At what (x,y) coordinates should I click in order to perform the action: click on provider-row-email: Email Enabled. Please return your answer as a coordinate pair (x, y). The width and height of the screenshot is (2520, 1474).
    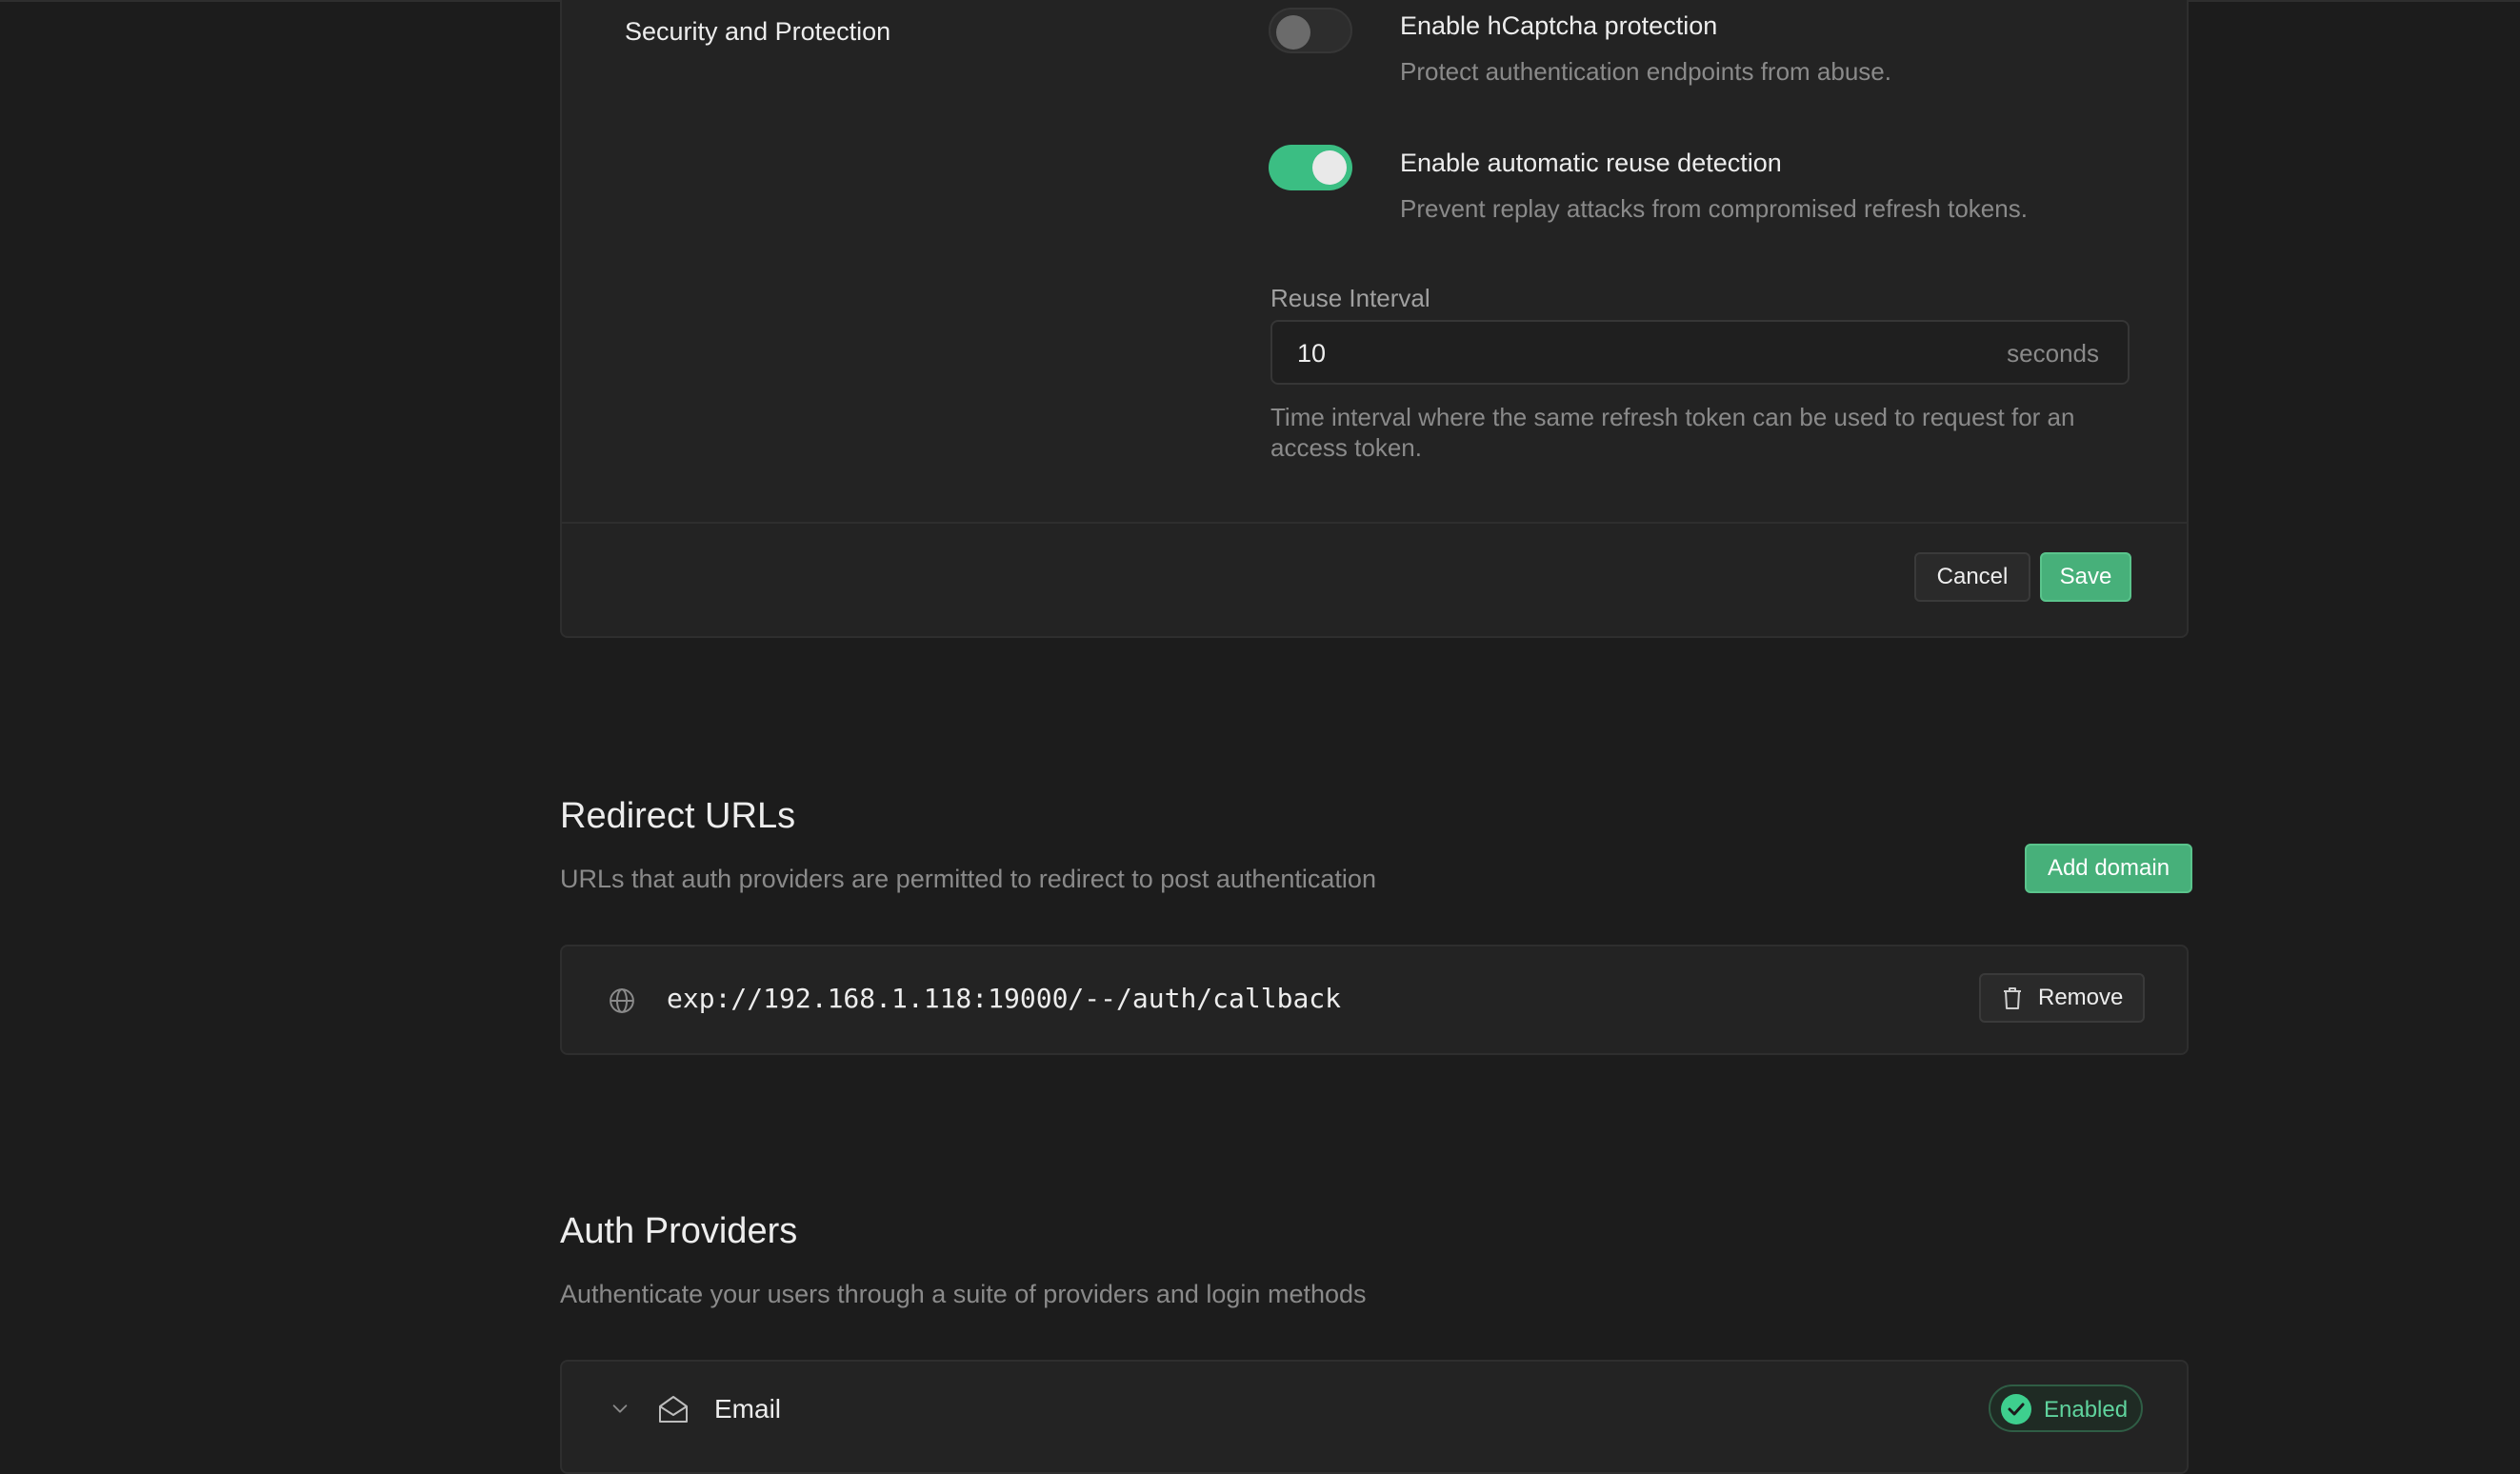
    Looking at the image, I should click on (1374, 1417).